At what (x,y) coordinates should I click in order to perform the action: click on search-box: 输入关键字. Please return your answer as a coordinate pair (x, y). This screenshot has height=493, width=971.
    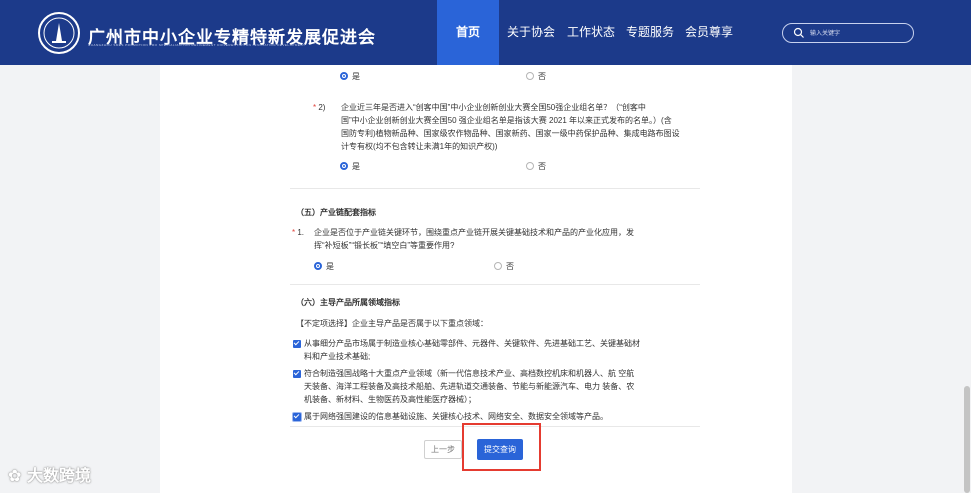
    Looking at the image, I should click on (848, 33).